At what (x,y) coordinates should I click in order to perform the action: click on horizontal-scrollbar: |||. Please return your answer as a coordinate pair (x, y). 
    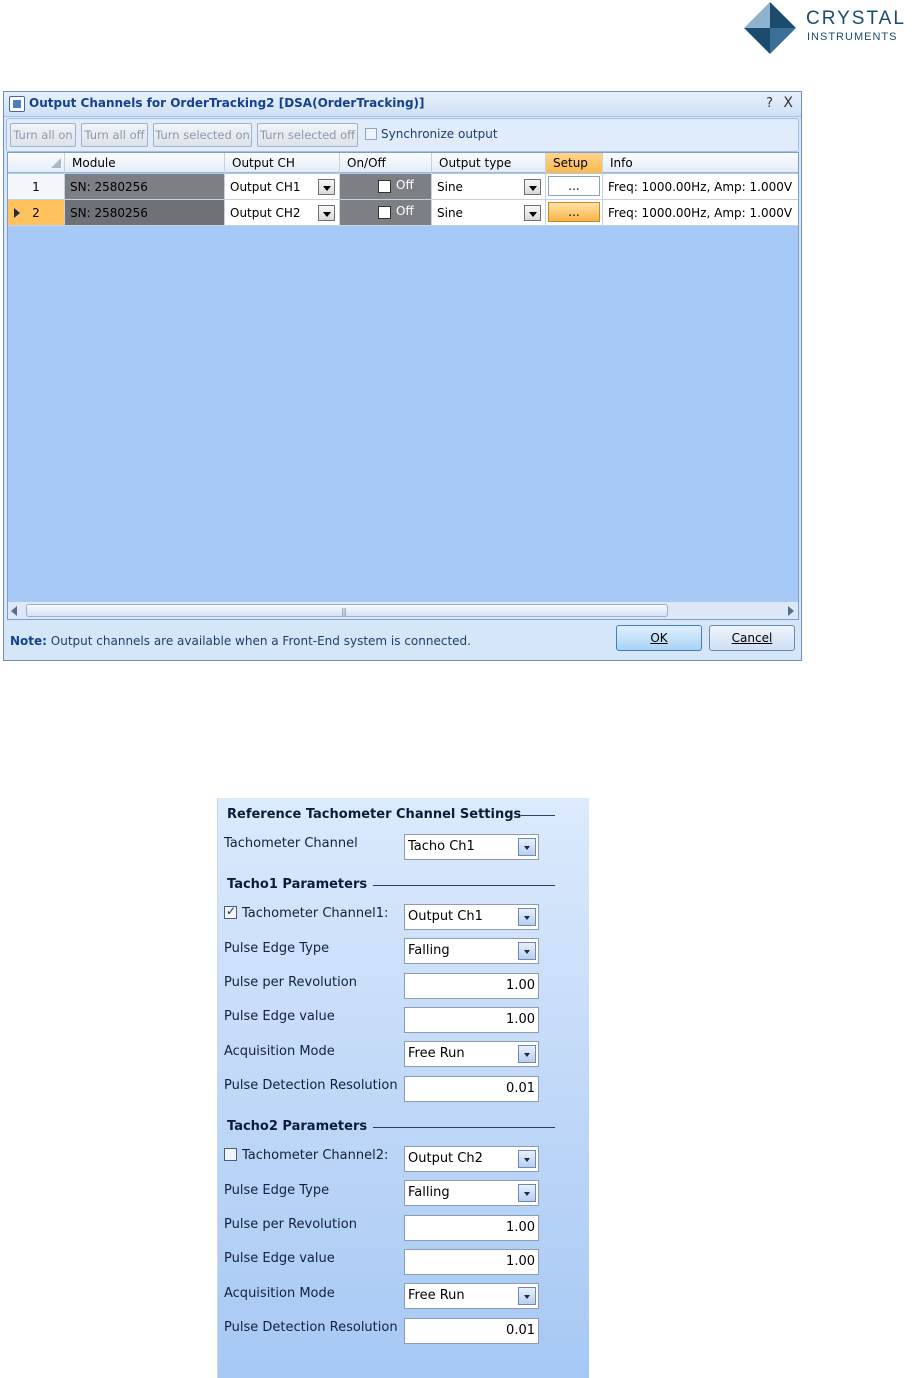
    Looking at the image, I should click on (403, 610).